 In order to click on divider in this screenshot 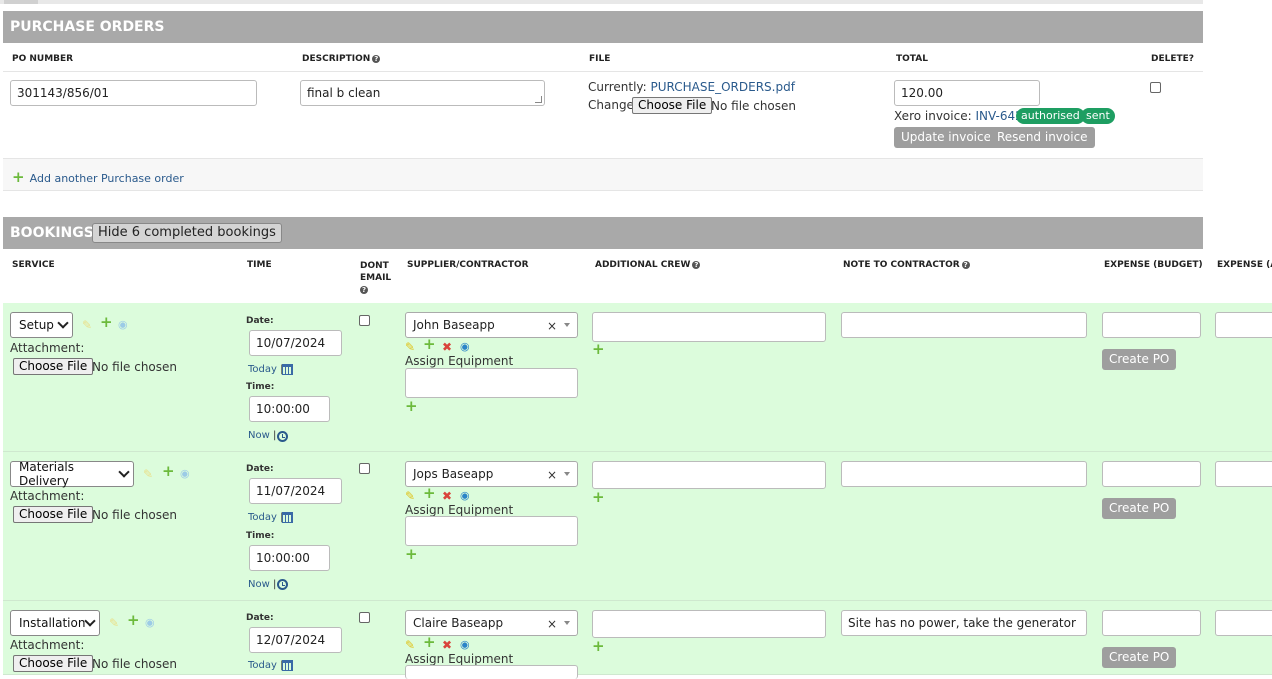, I will do `click(603, 71)`.